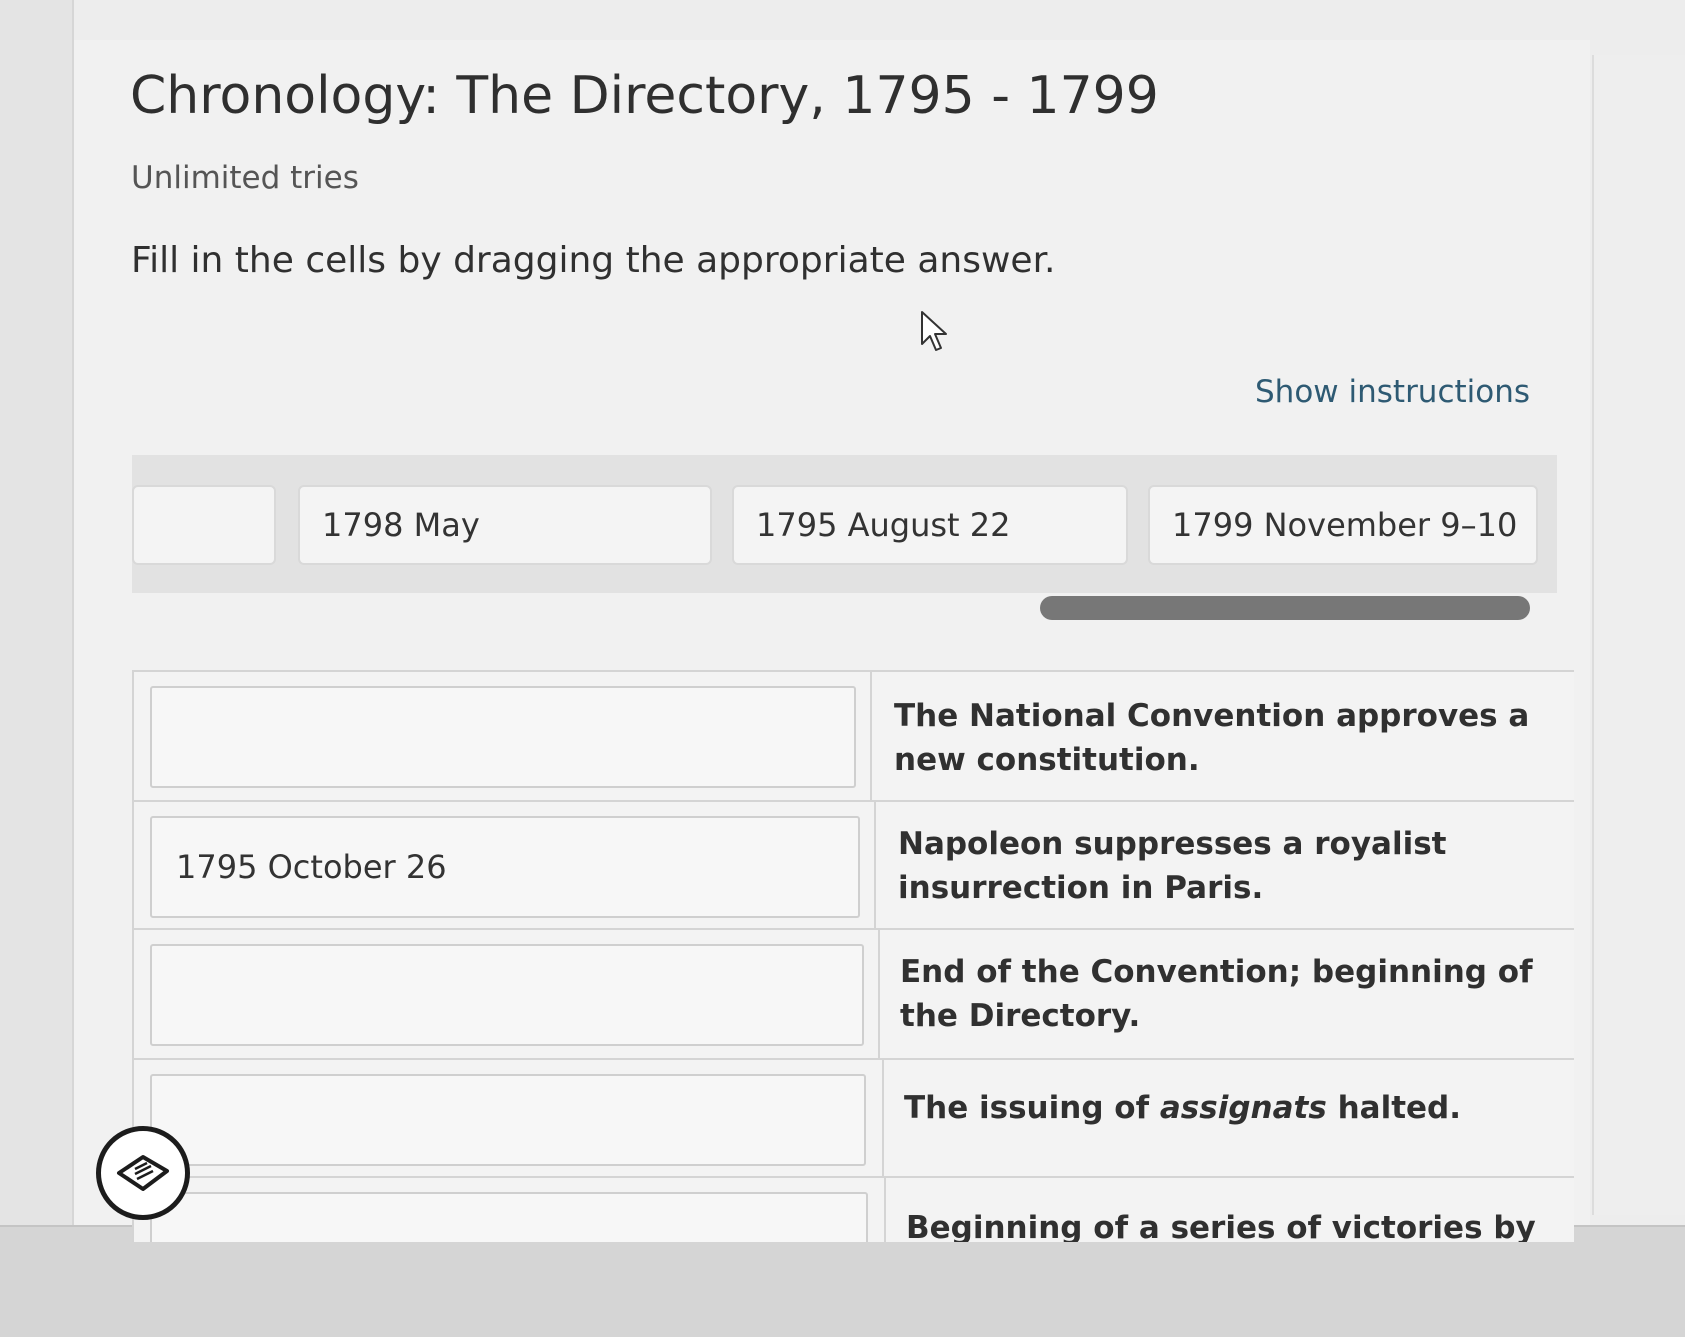  I want to click on event-text-prefix: The issuing of, so click(1032, 1108).